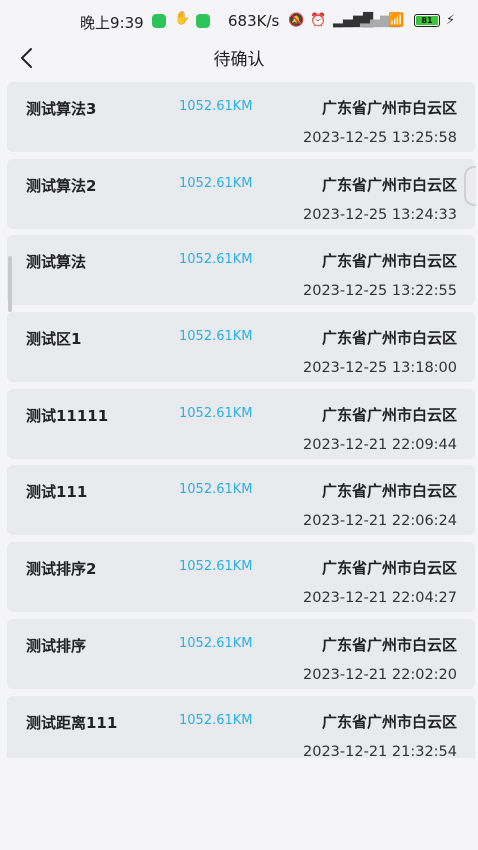  What do you see at coordinates (61, 185) in the screenshot?
I see `item-name: 测试算法2` at bounding box center [61, 185].